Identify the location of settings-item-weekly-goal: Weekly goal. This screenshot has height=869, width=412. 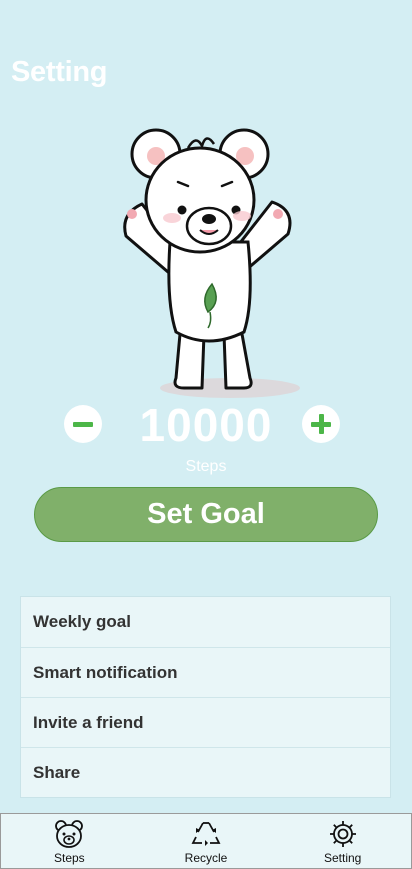
(205, 622).